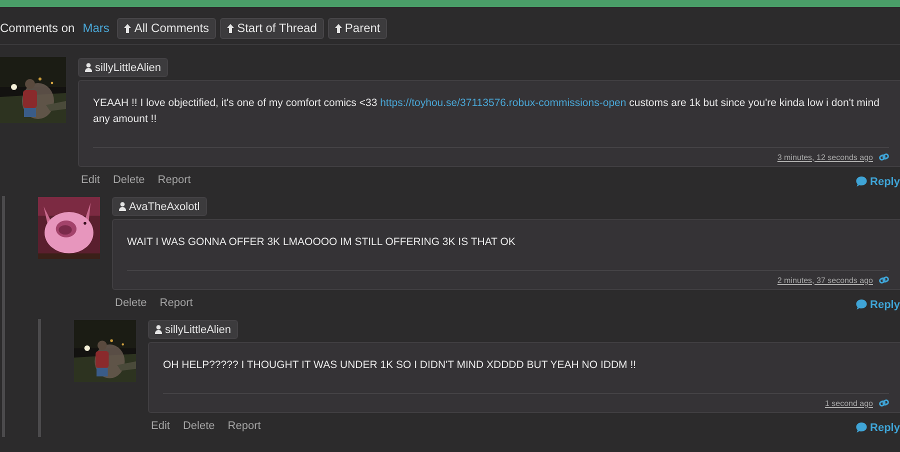 The width and height of the screenshot is (900, 452). Describe the element at coordinates (486, 111) in the screenshot. I see `comment-text: YEAAH !! I love objectified, it's one of my comfort comics <33 https://toyhou.se/37113576.robux-commissions-open customs are 1k but since you're kinda low i don't mind any amount !!` at that location.